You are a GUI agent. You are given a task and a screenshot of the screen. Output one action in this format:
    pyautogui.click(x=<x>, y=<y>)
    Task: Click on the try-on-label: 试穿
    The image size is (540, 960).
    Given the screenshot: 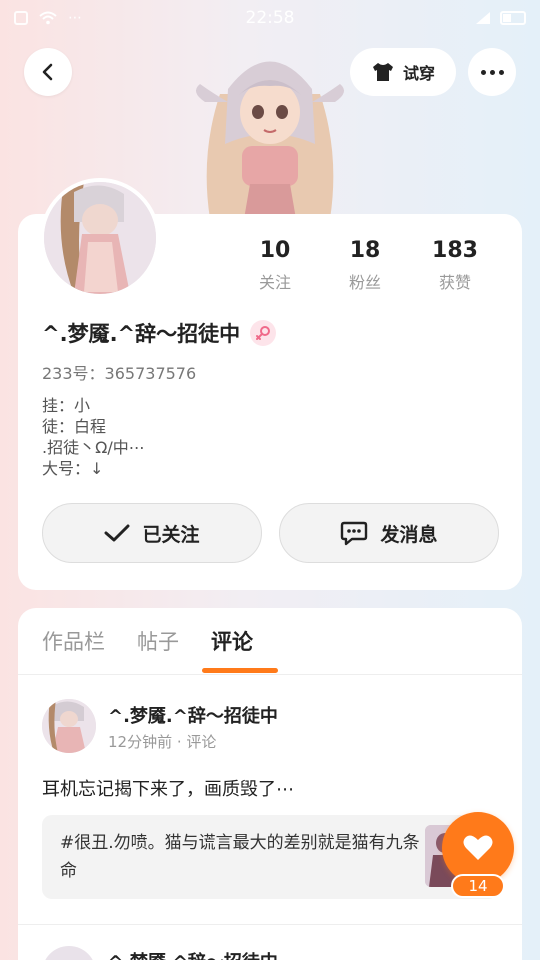 What is the action you would take?
    pyautogui.click(x=418, y=73)
    